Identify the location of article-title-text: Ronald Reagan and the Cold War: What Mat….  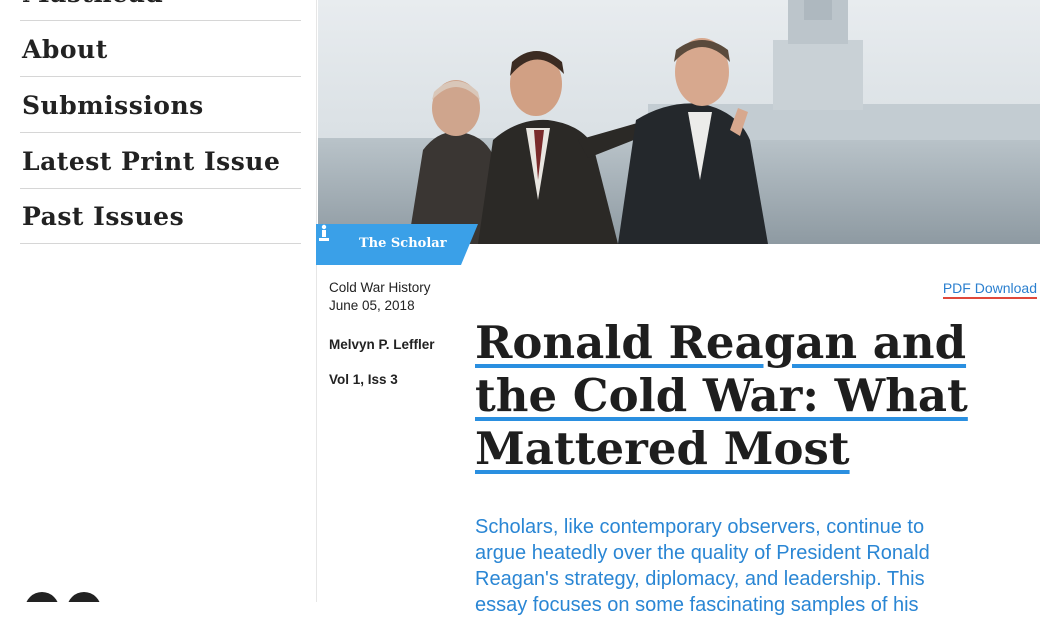
(721, 395).